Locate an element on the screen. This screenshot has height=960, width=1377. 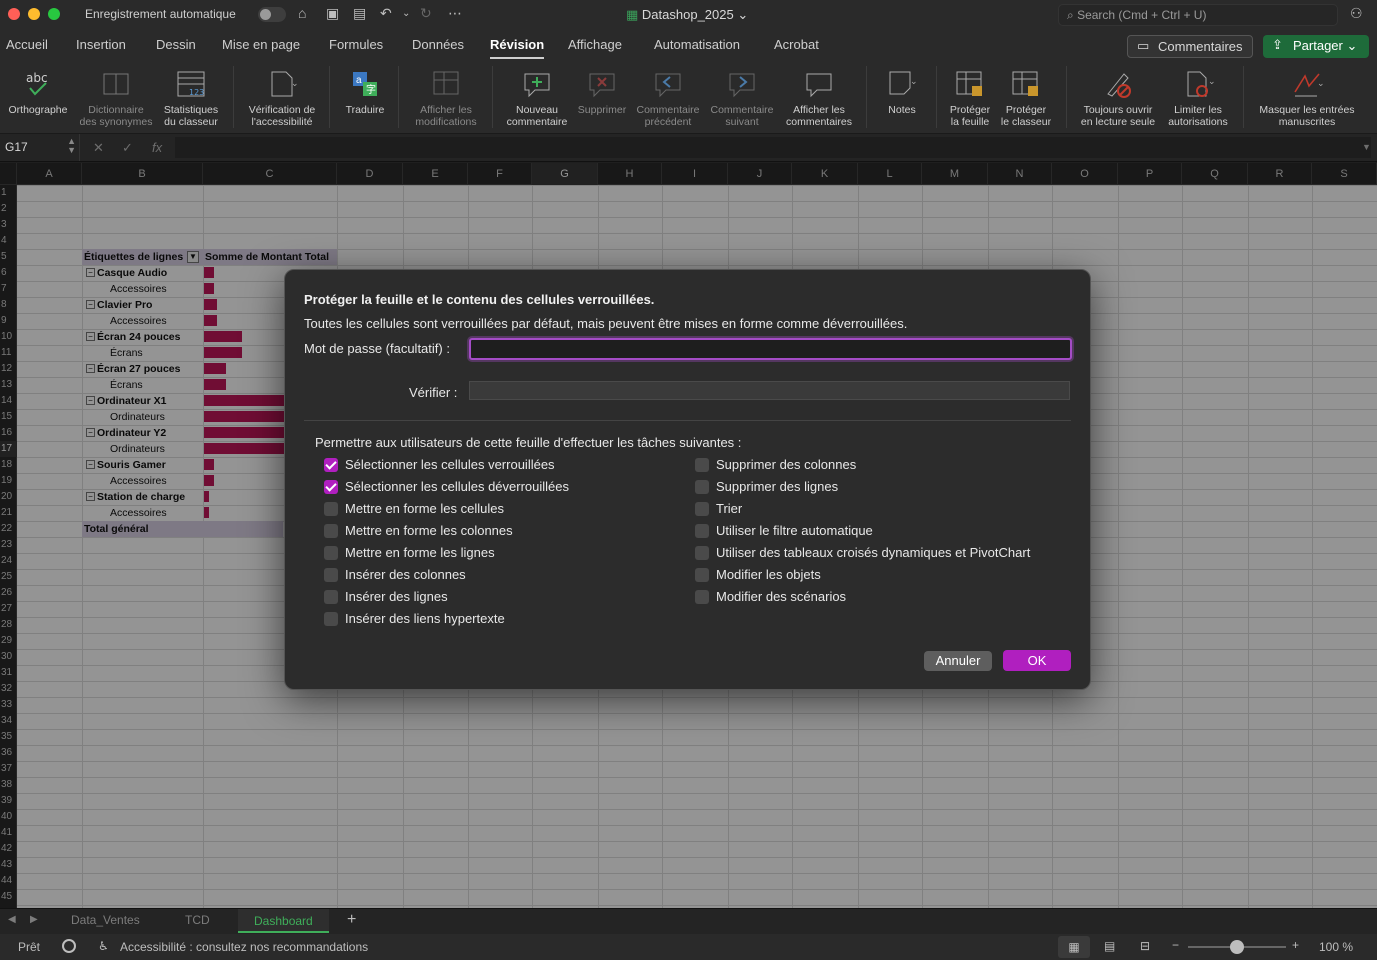
next-comment-button: Commentaire suivant is located at coordinates (742, 98).